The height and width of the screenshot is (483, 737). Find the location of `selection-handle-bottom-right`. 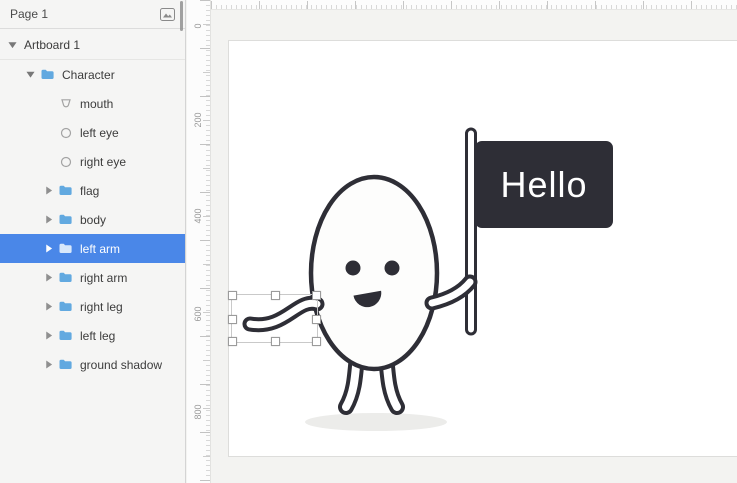

selection-handle-bottom-right is located at coordinates (316, 341).